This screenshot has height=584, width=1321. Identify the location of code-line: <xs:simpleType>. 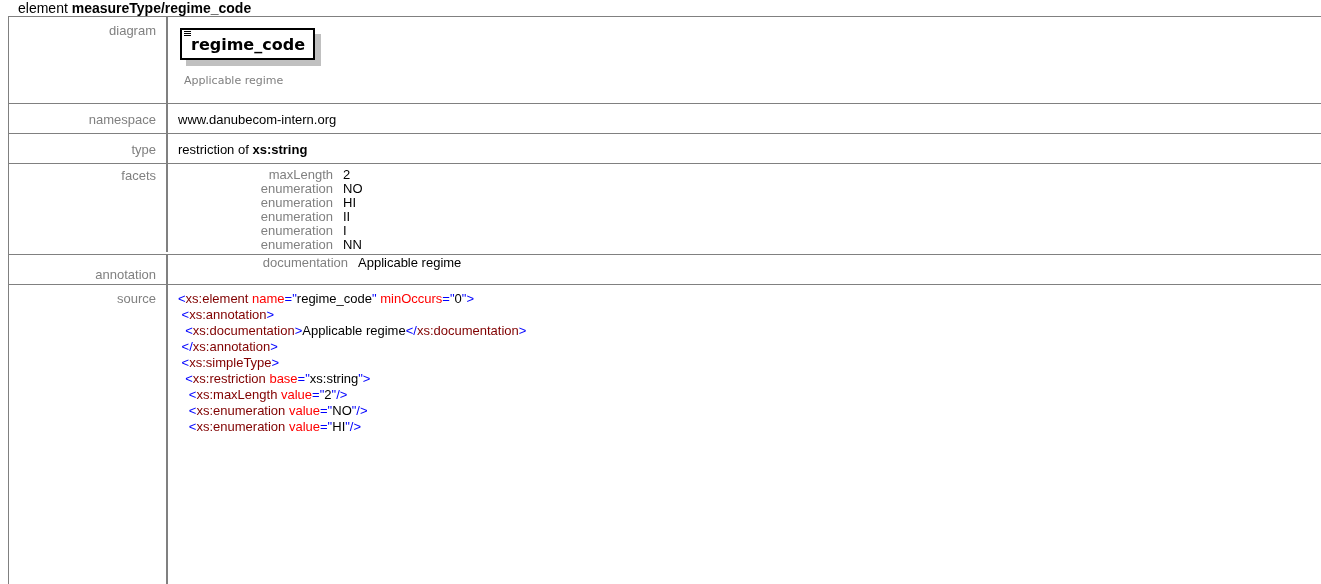
(230, 363).